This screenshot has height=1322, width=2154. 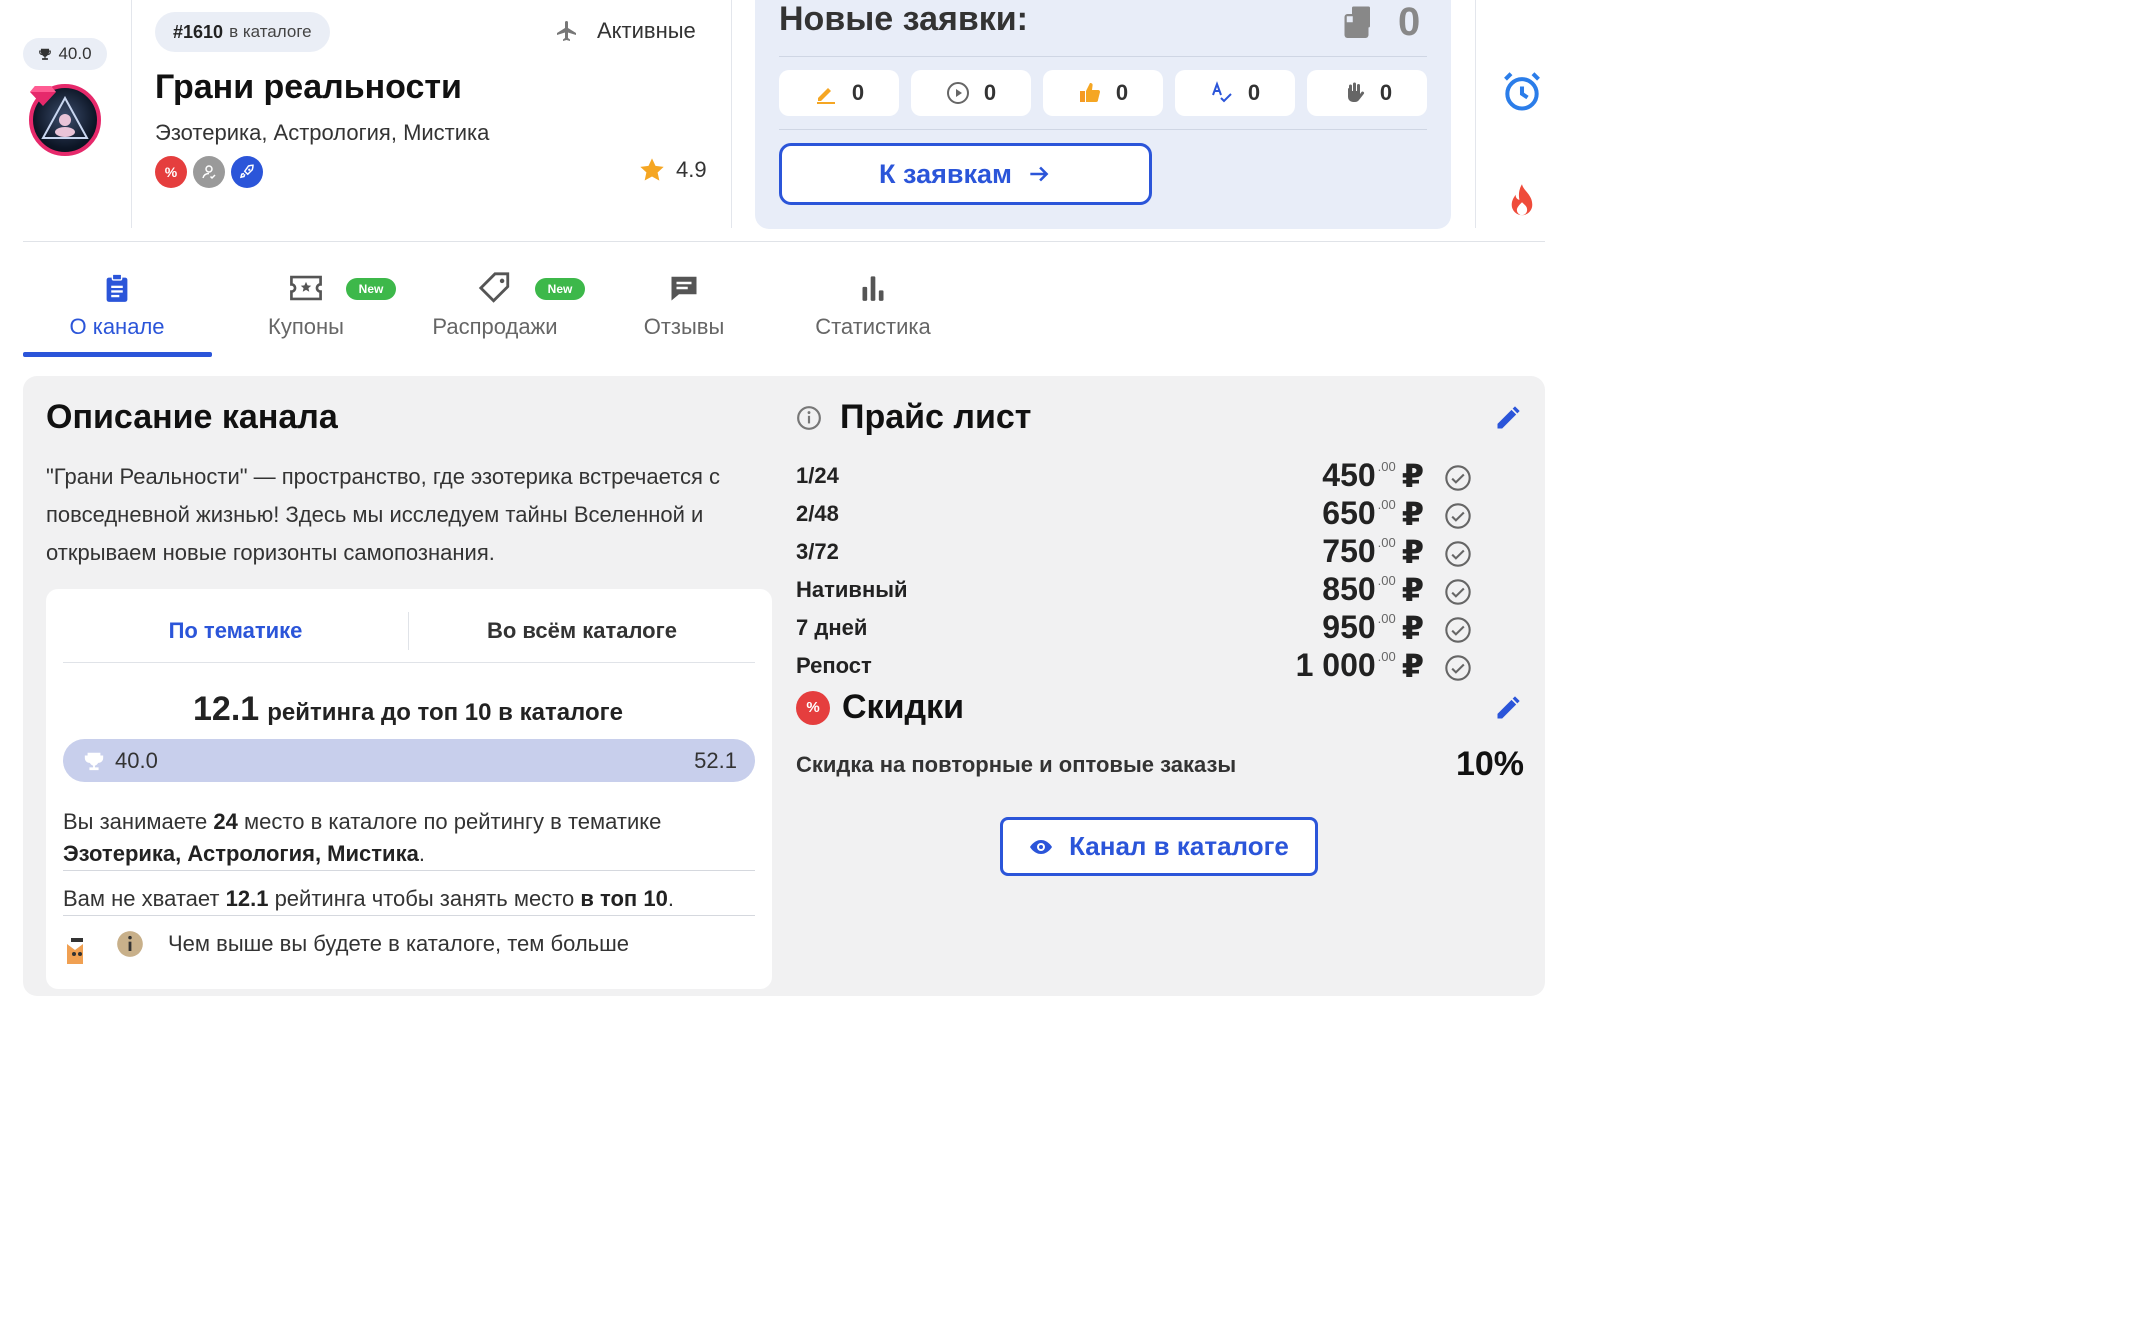 What do you see at coordinates (1358, 23) in the screenshot?
I see `clipboard-stack-icon` at bounding box center [1358, 23].